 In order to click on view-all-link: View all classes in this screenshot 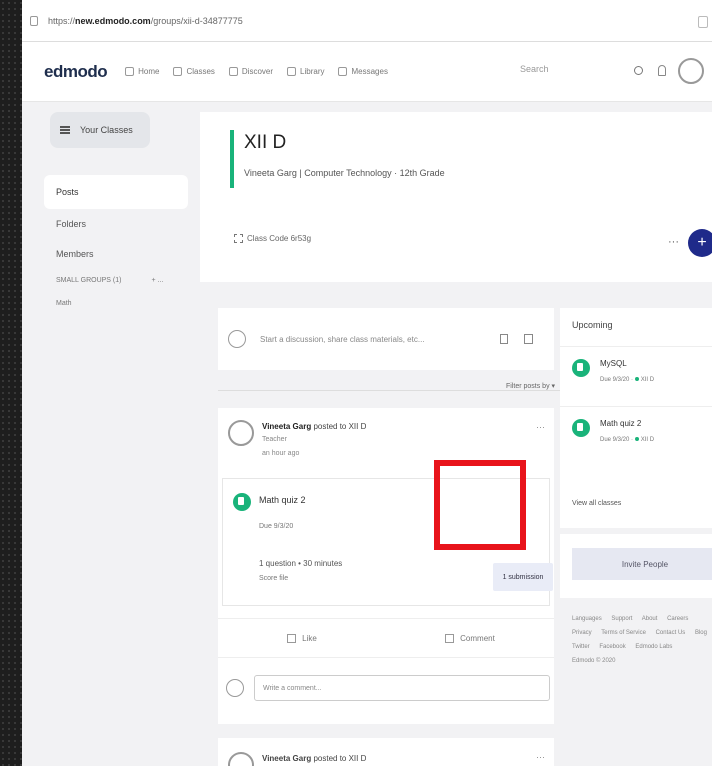, I will do `click(596, 503)`.